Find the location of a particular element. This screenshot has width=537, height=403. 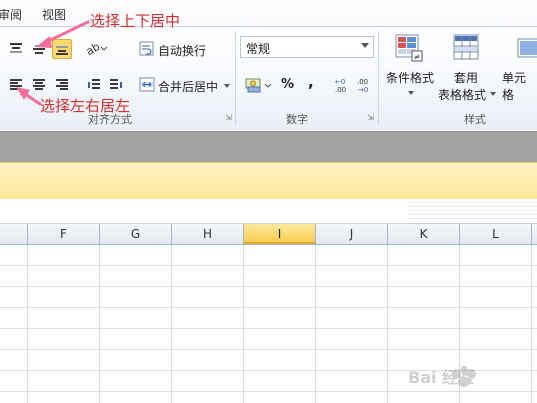

number-format-value: 常规 is located at coordinates (258, 49).